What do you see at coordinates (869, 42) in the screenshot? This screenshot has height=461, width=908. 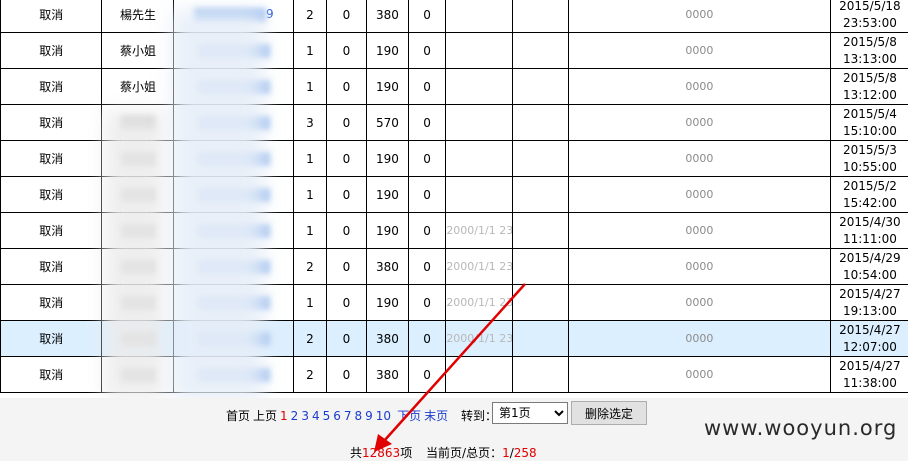 I see `order-date: 2015/5/8` at bounding box center [869, 42].